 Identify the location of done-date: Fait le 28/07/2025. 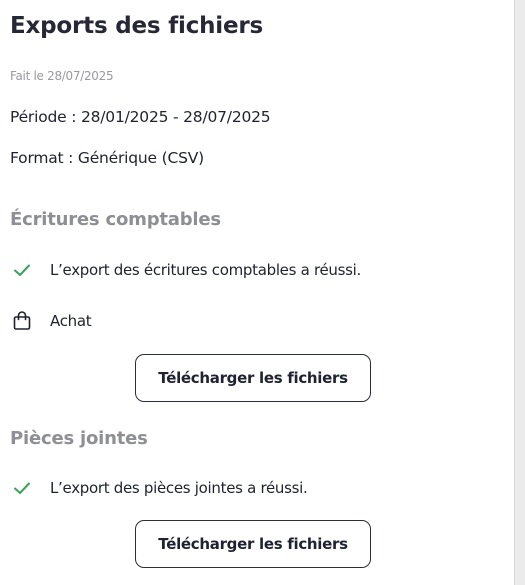
(62, 76).